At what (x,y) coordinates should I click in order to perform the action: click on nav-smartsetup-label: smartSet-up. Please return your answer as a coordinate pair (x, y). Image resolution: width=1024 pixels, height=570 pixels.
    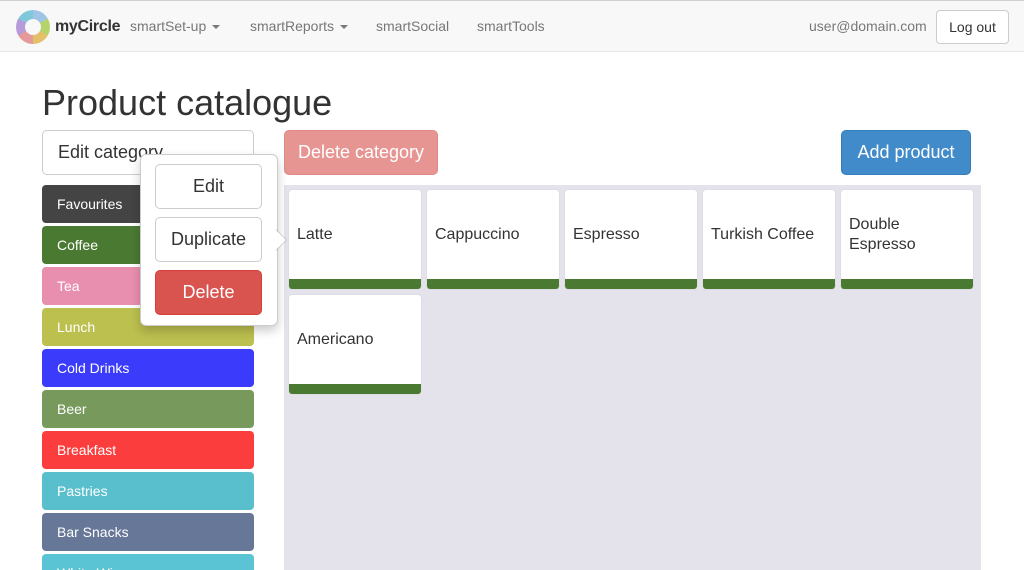
    Looking at the image, I should click on (168, 26).